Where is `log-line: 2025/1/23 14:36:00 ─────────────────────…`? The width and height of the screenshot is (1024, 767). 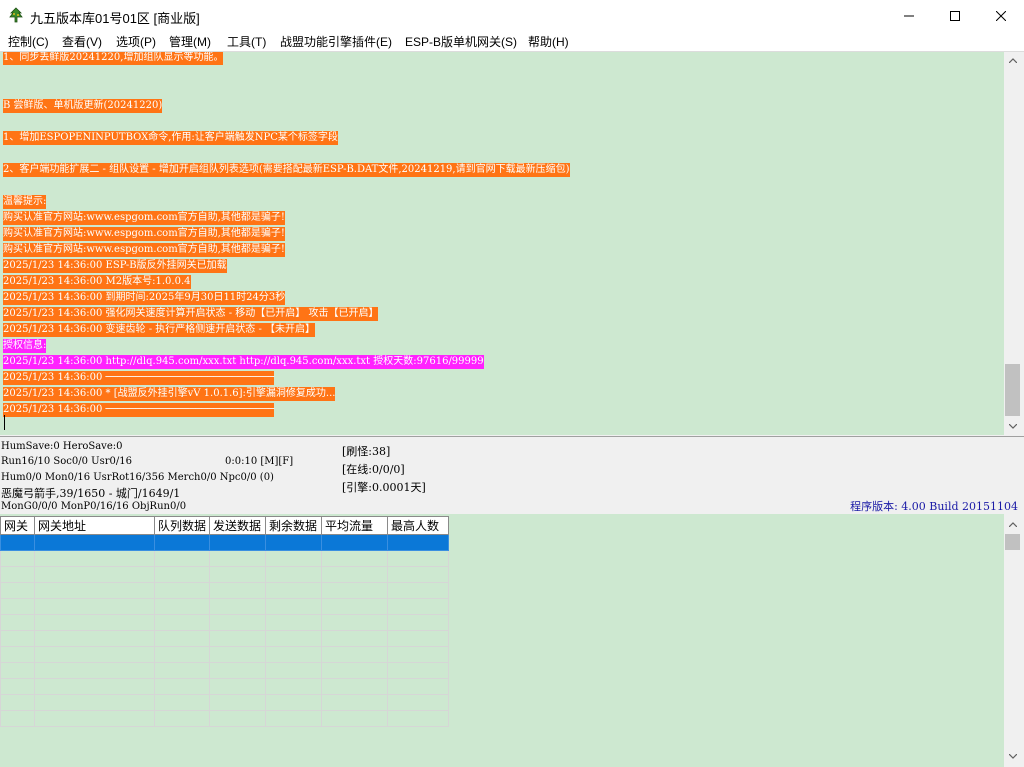
log-line: 2025/1/23 14:36:00 ─────────────────────… is located at coordinates (139, 378).